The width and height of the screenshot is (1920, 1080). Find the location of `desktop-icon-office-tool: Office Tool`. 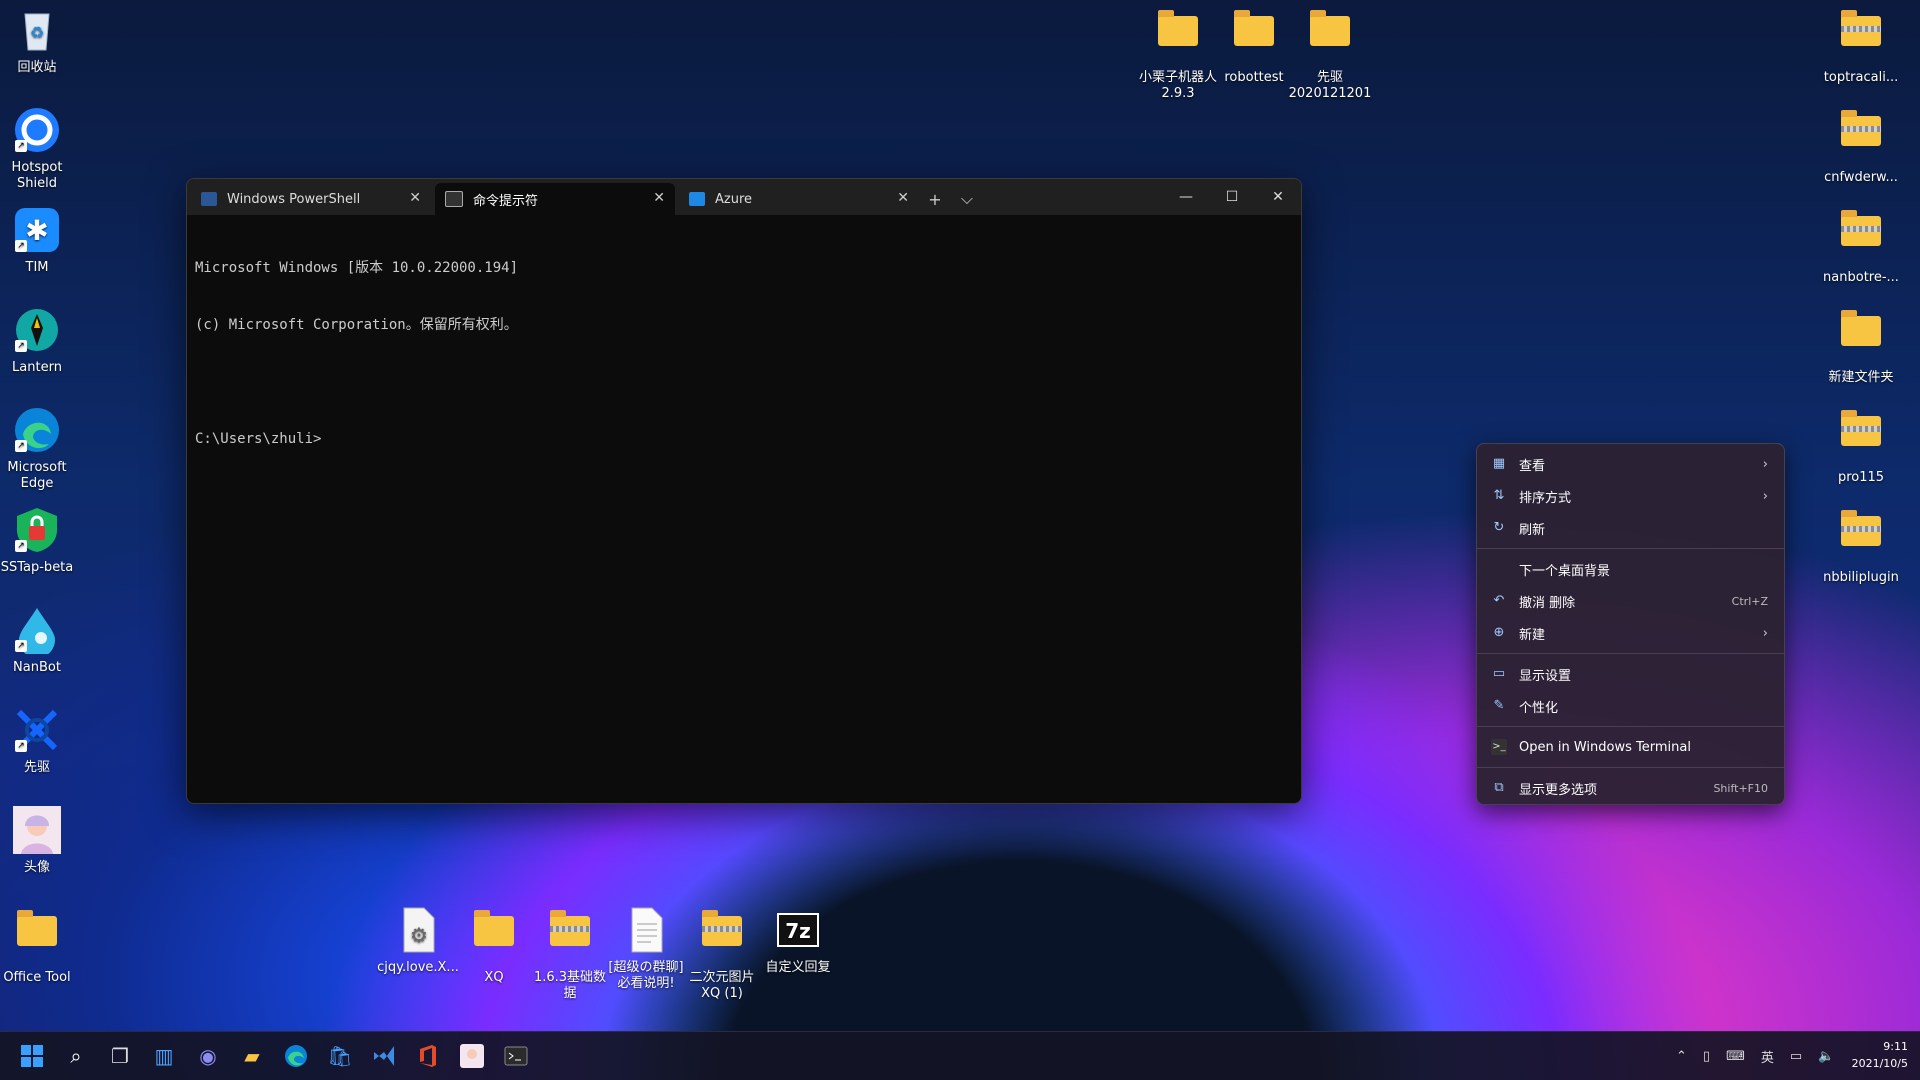

desktop-icon-office-tool: Office Tool is located at coordinates (41, 946).